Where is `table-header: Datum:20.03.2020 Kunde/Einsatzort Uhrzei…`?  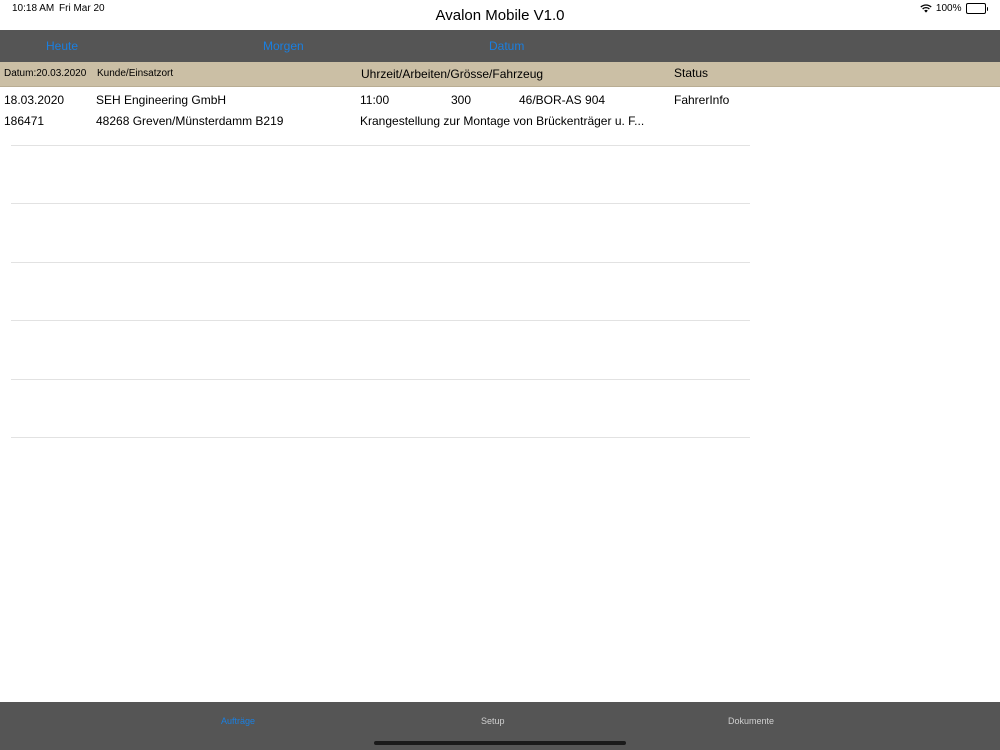 table-header: Datum:20.03.2020 Kunde/Einsatzort Uhrzei… is located at coordinates (500, 74).